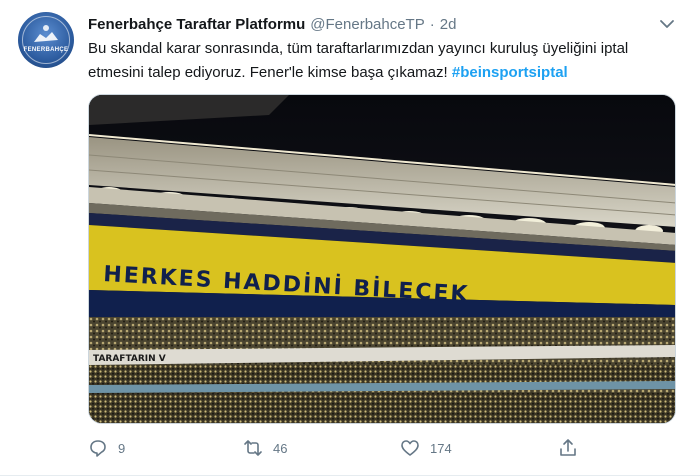 The height and width of the screenshot is (476, 700). Describe the element at coordinates (410, 448) in the screenshot. I see `heart-icon` at that location.